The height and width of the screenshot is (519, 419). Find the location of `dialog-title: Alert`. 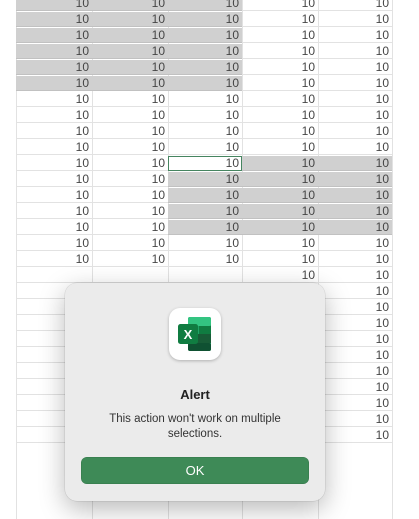

dialog-title: Alert is located at coordinates (195, 394).